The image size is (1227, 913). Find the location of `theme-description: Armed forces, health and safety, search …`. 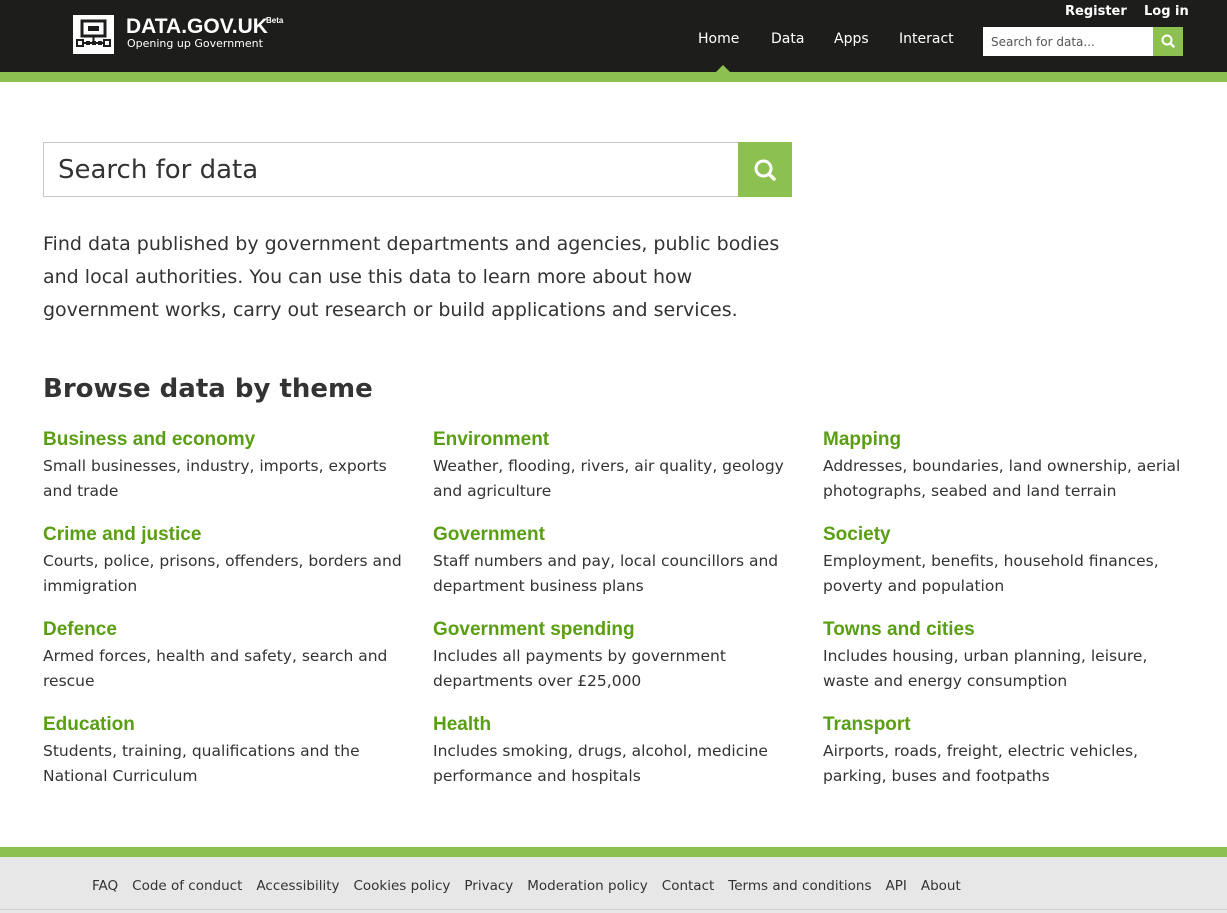

theme-description: Armed forces, health and safety, search … is located at coordinates (215, 668).